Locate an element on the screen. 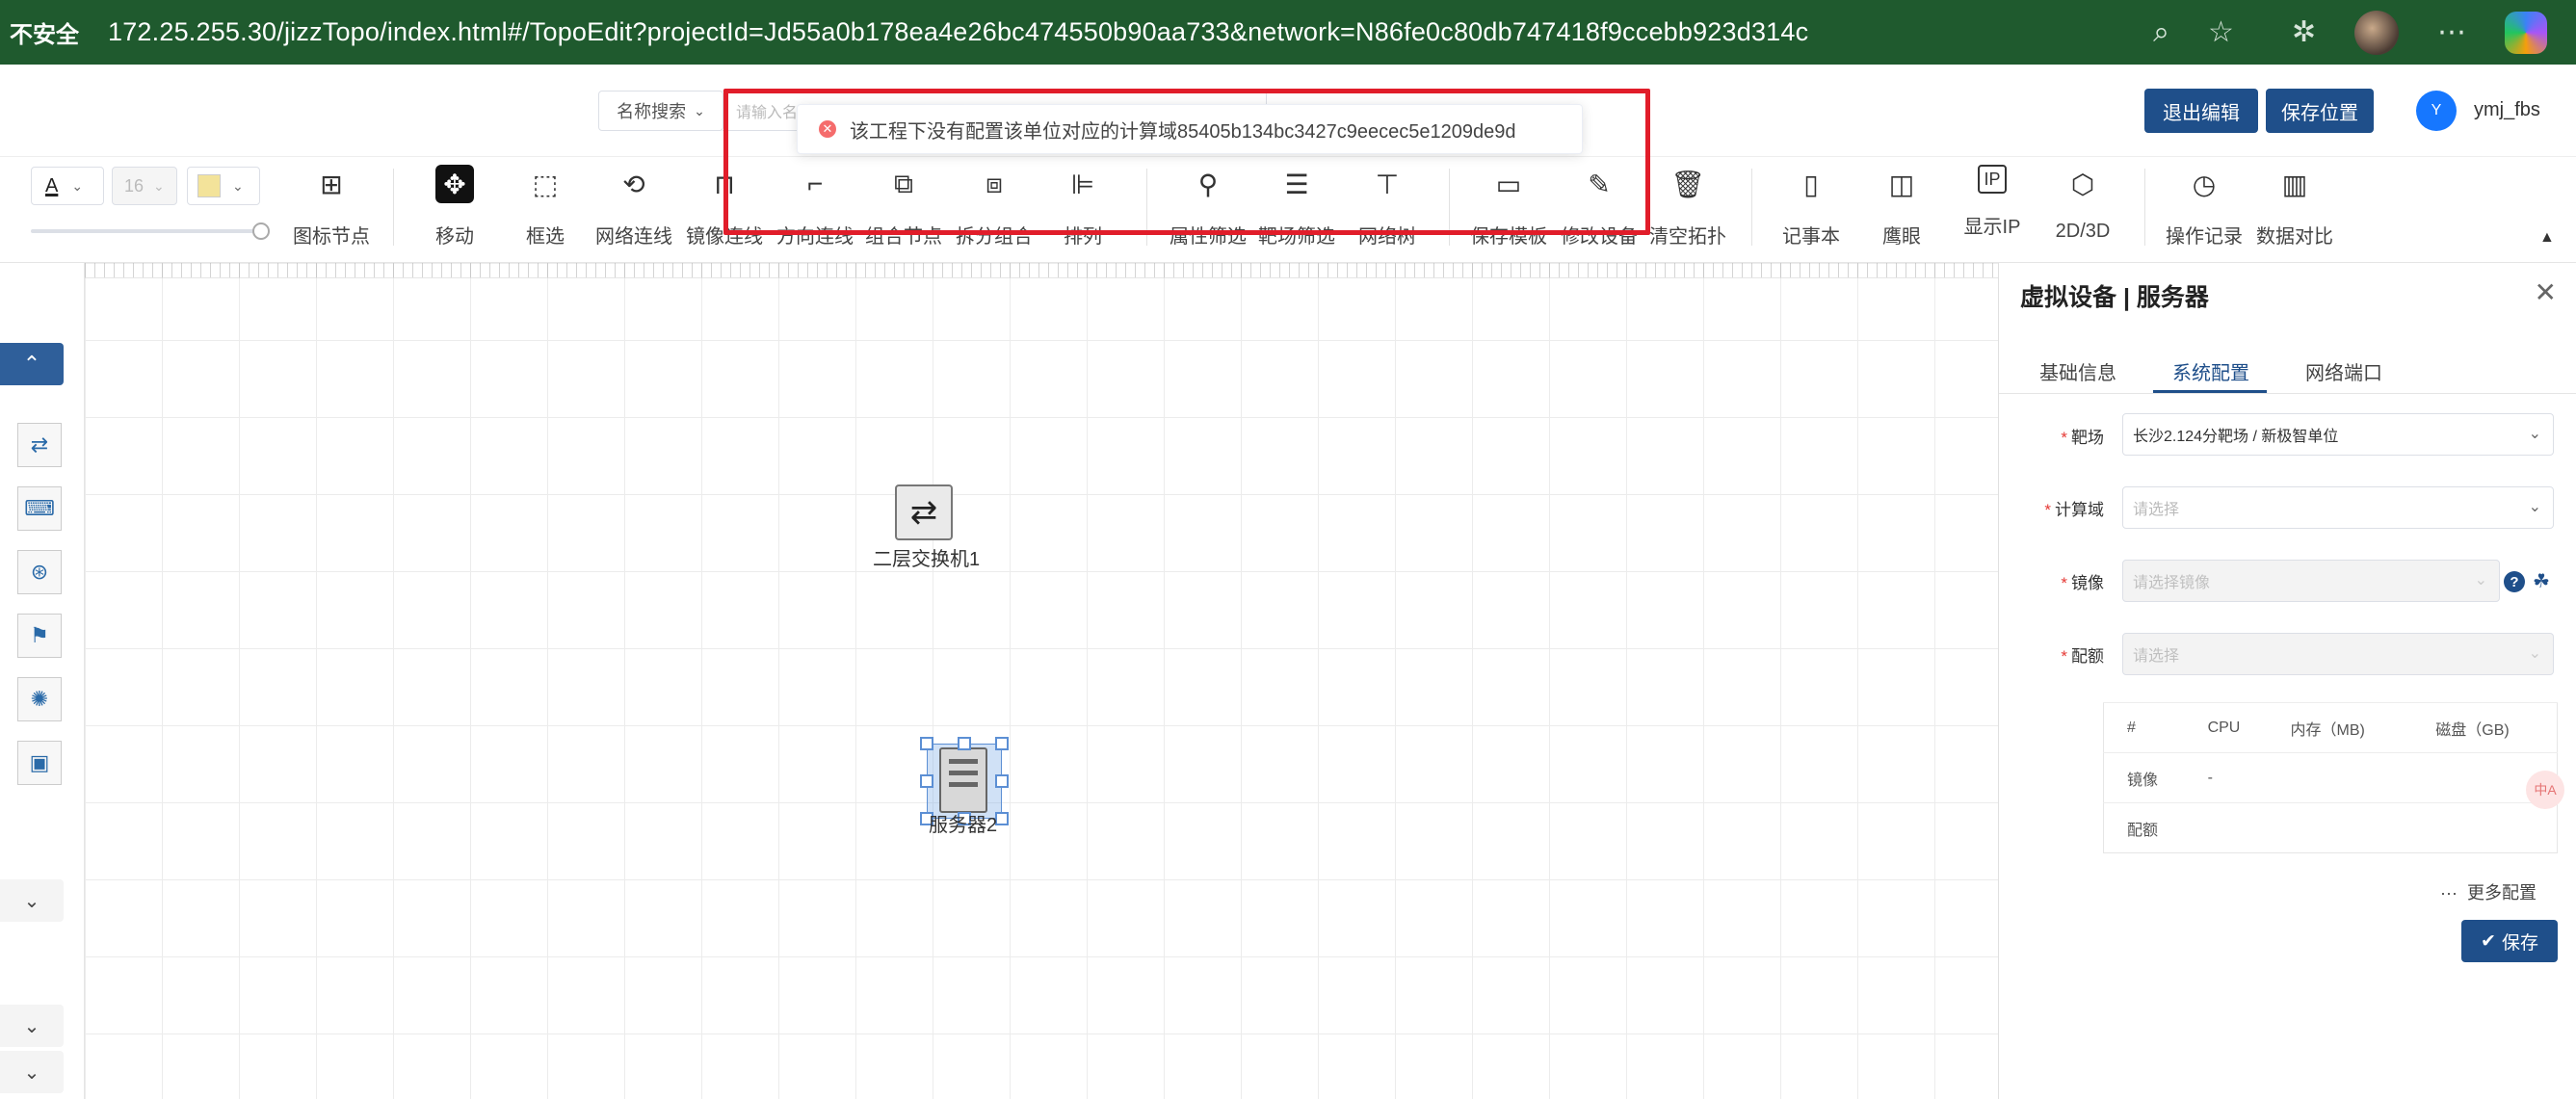  help-icon: ? is located at coordinates (2514, 581).